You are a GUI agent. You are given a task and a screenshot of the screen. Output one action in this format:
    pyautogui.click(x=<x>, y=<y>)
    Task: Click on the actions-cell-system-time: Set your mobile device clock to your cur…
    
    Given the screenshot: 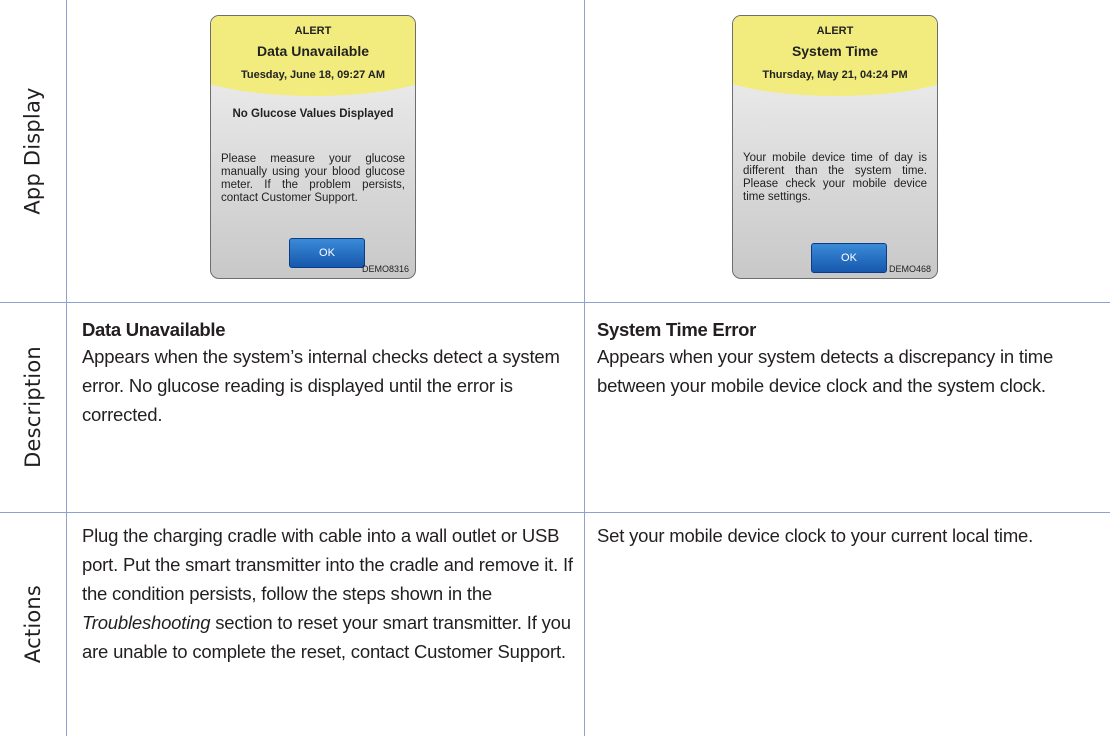 What is the action you would take?
    pyautogui.click(x=844, y=535)
    